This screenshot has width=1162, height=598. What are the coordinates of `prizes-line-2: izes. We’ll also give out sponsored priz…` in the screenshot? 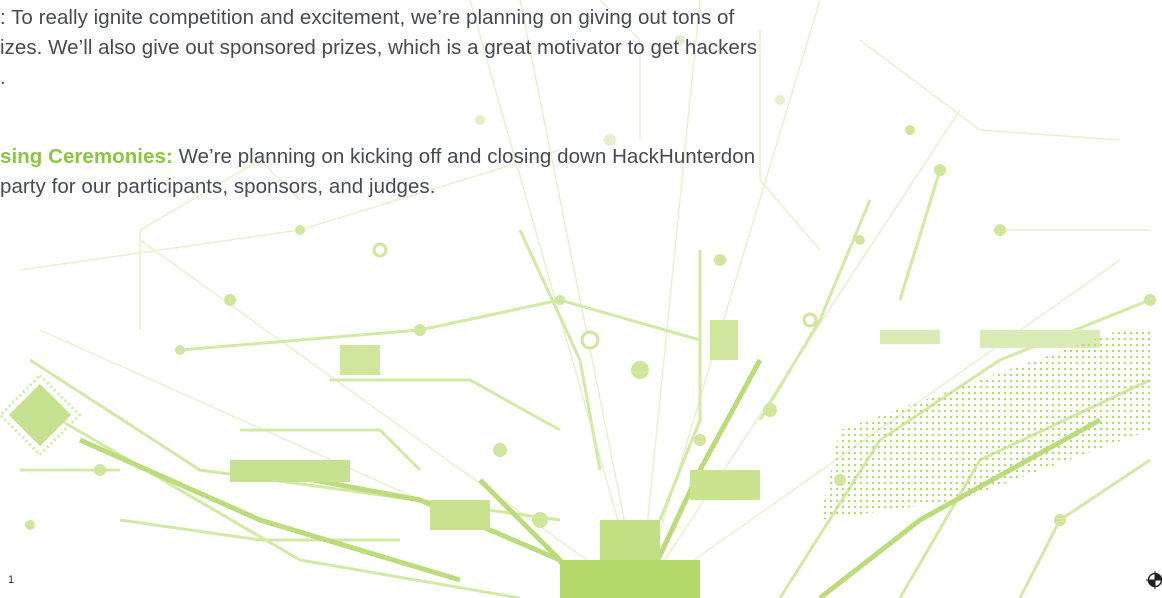 It's located at (379, 47).